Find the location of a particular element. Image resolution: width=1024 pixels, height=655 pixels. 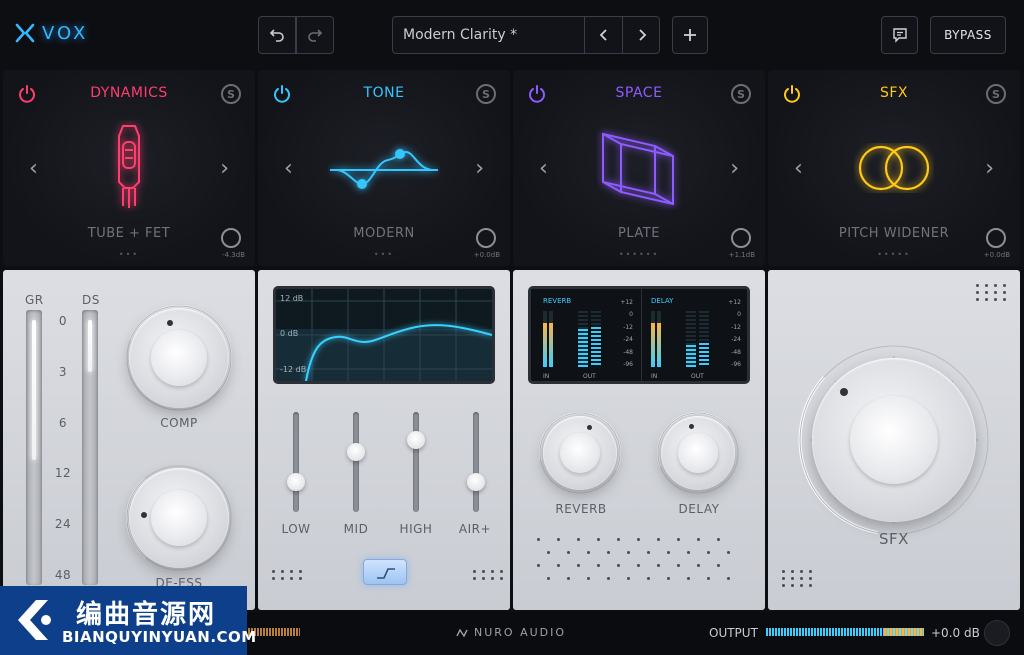

eq-graph is located at coordinates (384, 335).